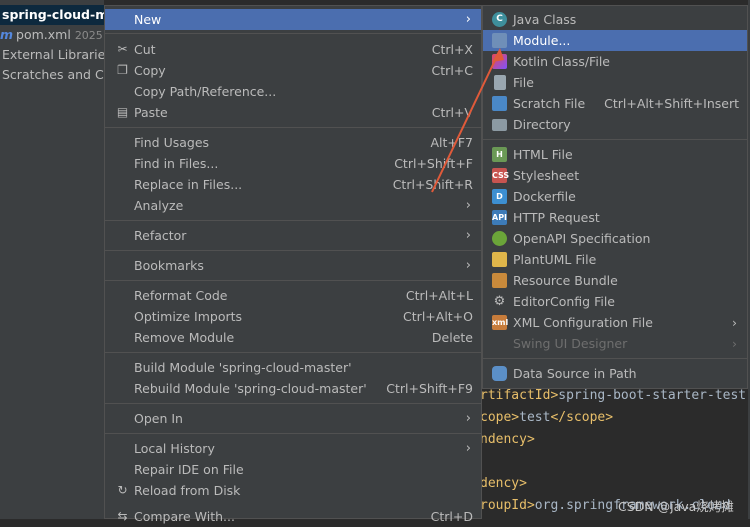 The width and height of the screenshot is (750, 527). I want to click on submenu-item-plantuml: PlantUML File, so click(615, 259).